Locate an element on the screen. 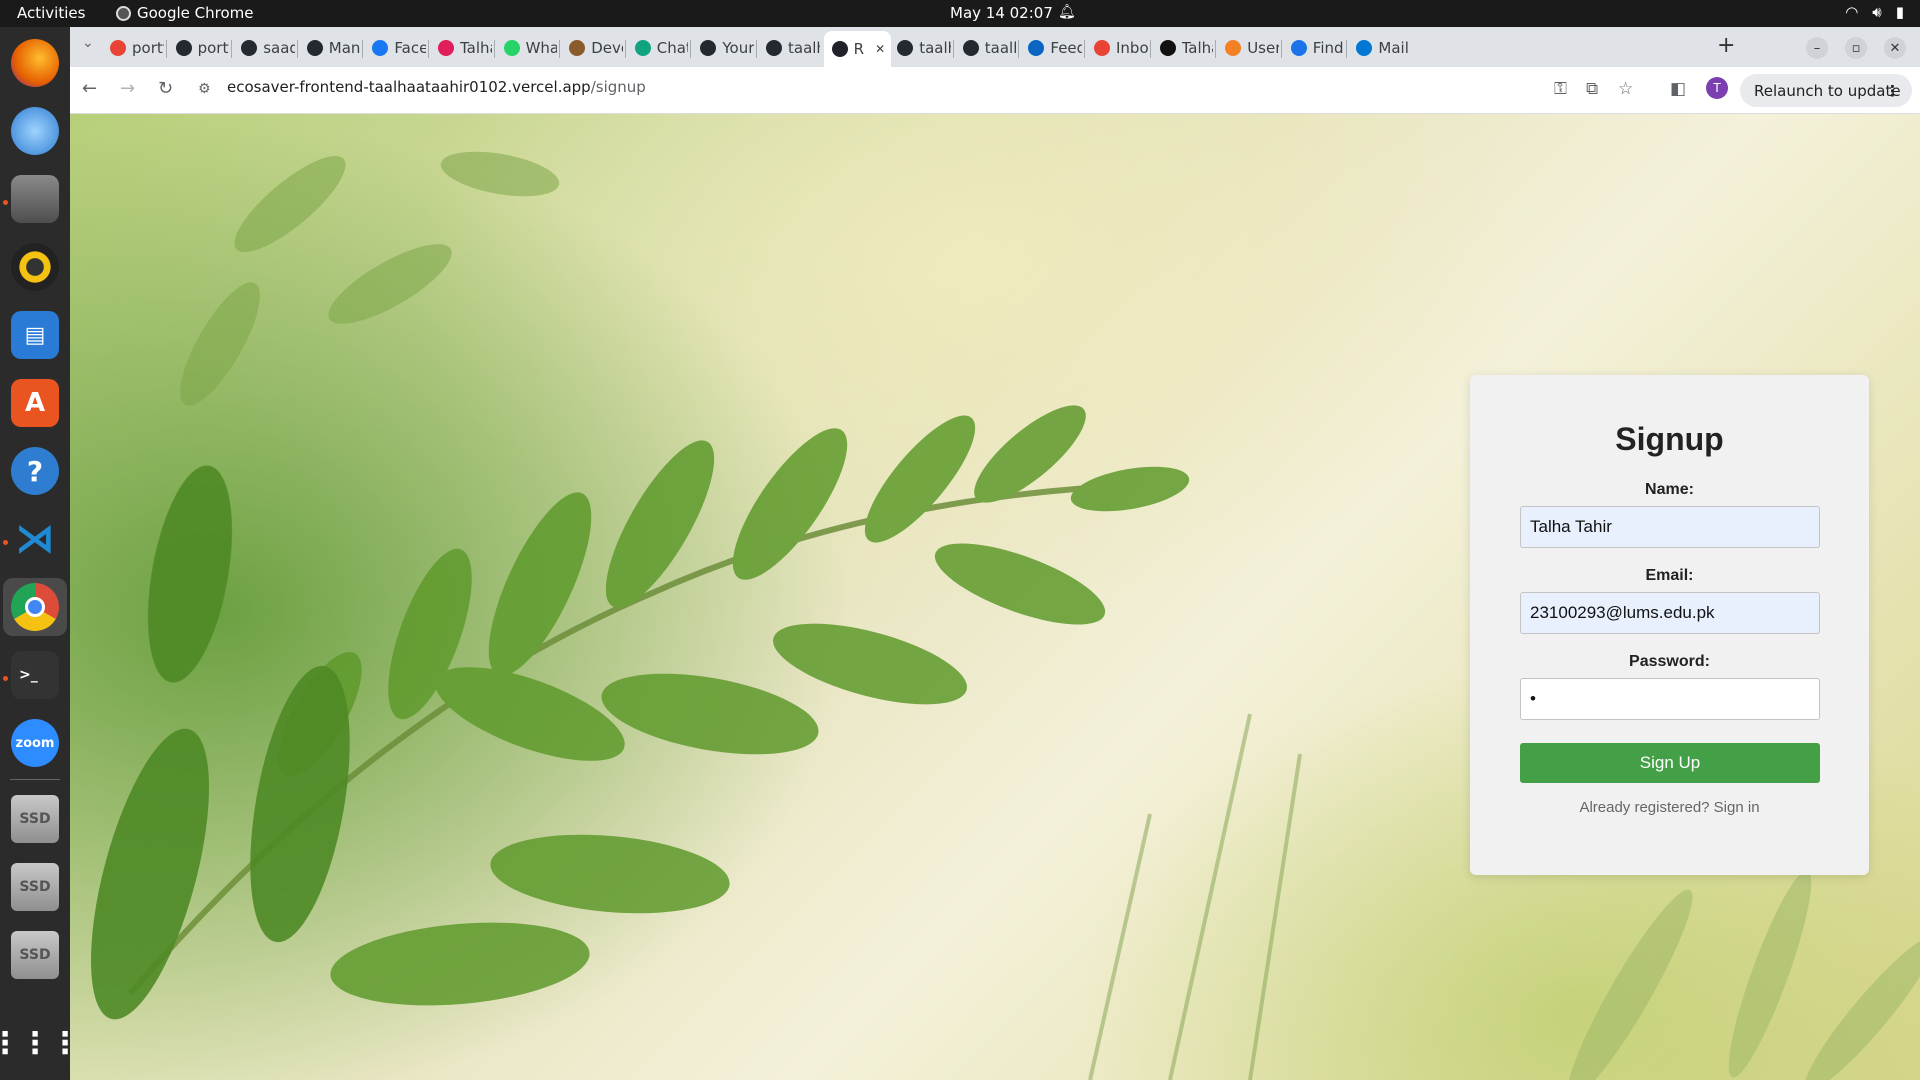 The width and height of the screenshot is (1920, 1080). browser-tab: User is located at coordinates (1248, 48).